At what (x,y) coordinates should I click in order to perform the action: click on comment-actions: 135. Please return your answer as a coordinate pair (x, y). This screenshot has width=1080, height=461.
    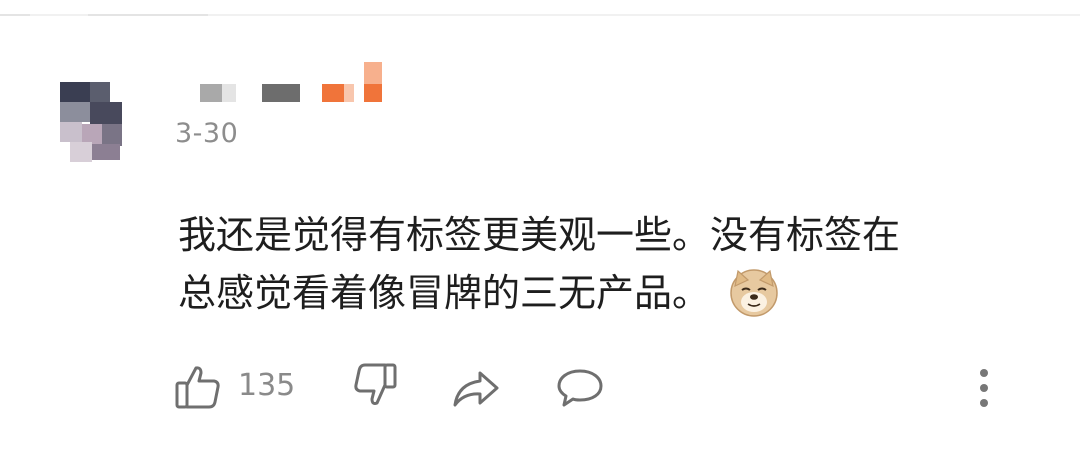
    Looking at the image, I should click on (540, 388).